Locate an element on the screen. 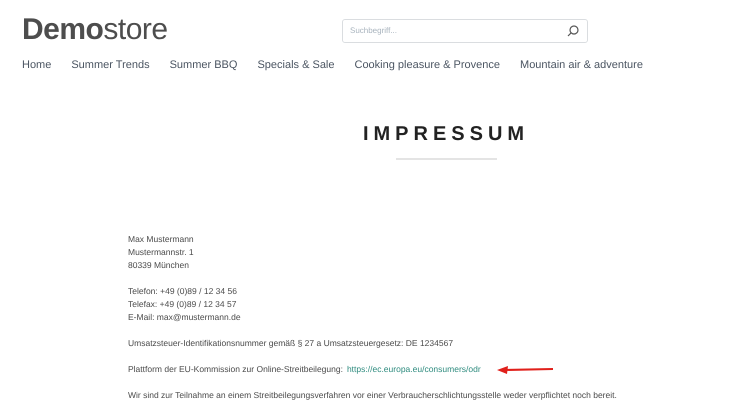 The image size is (747, 412). text-line: Wir sind zur Teilnahme an einem Streitbeilegungsverfahren vor einer Verbraucherschlichtungsstelle weder verpflichtet noch bereit. is located at coordinates (373, 395).